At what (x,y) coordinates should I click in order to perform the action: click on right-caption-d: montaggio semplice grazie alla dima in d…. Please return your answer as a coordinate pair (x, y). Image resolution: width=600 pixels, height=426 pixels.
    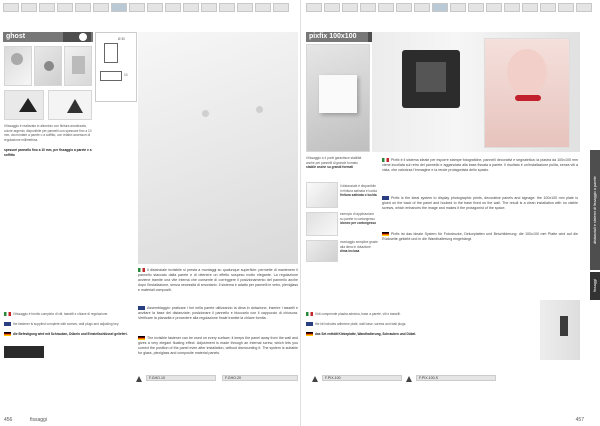
    Looking at the image, I should click on (359, 247).